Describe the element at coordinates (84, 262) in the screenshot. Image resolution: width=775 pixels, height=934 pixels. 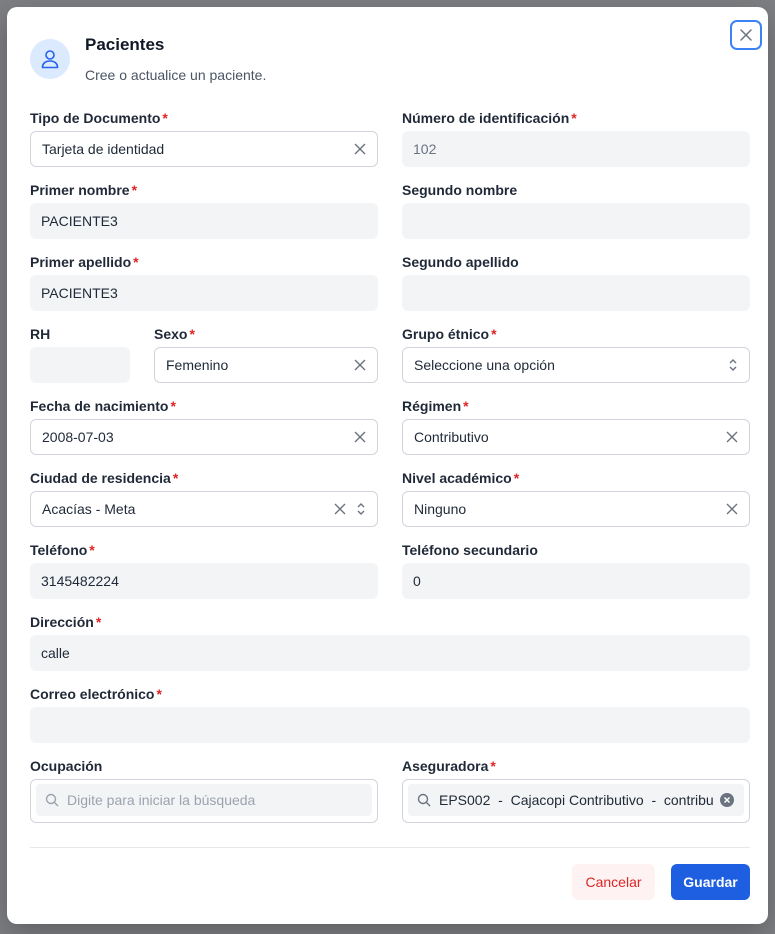
I see `primer-apellido-label: Primer apellido *` at that location.